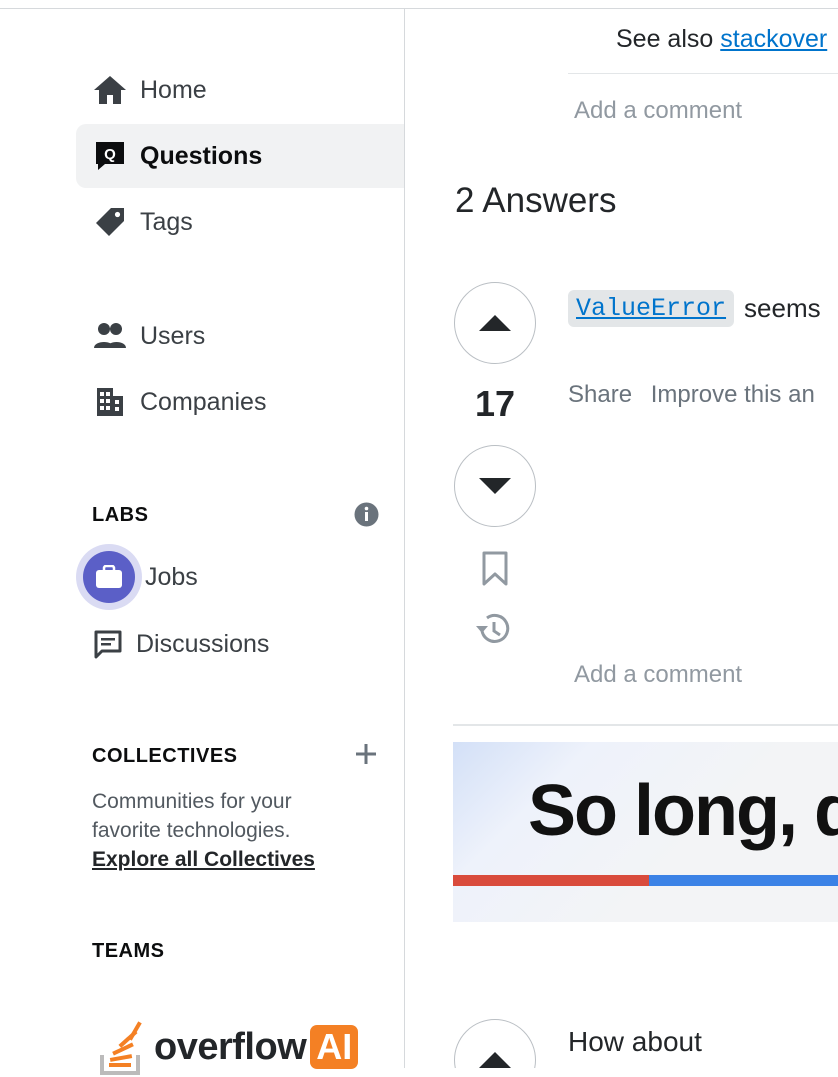  Describe the element at coordinates (171, 576) in the screenshot. I see `sidebar-item-label: Jobs` at that location.